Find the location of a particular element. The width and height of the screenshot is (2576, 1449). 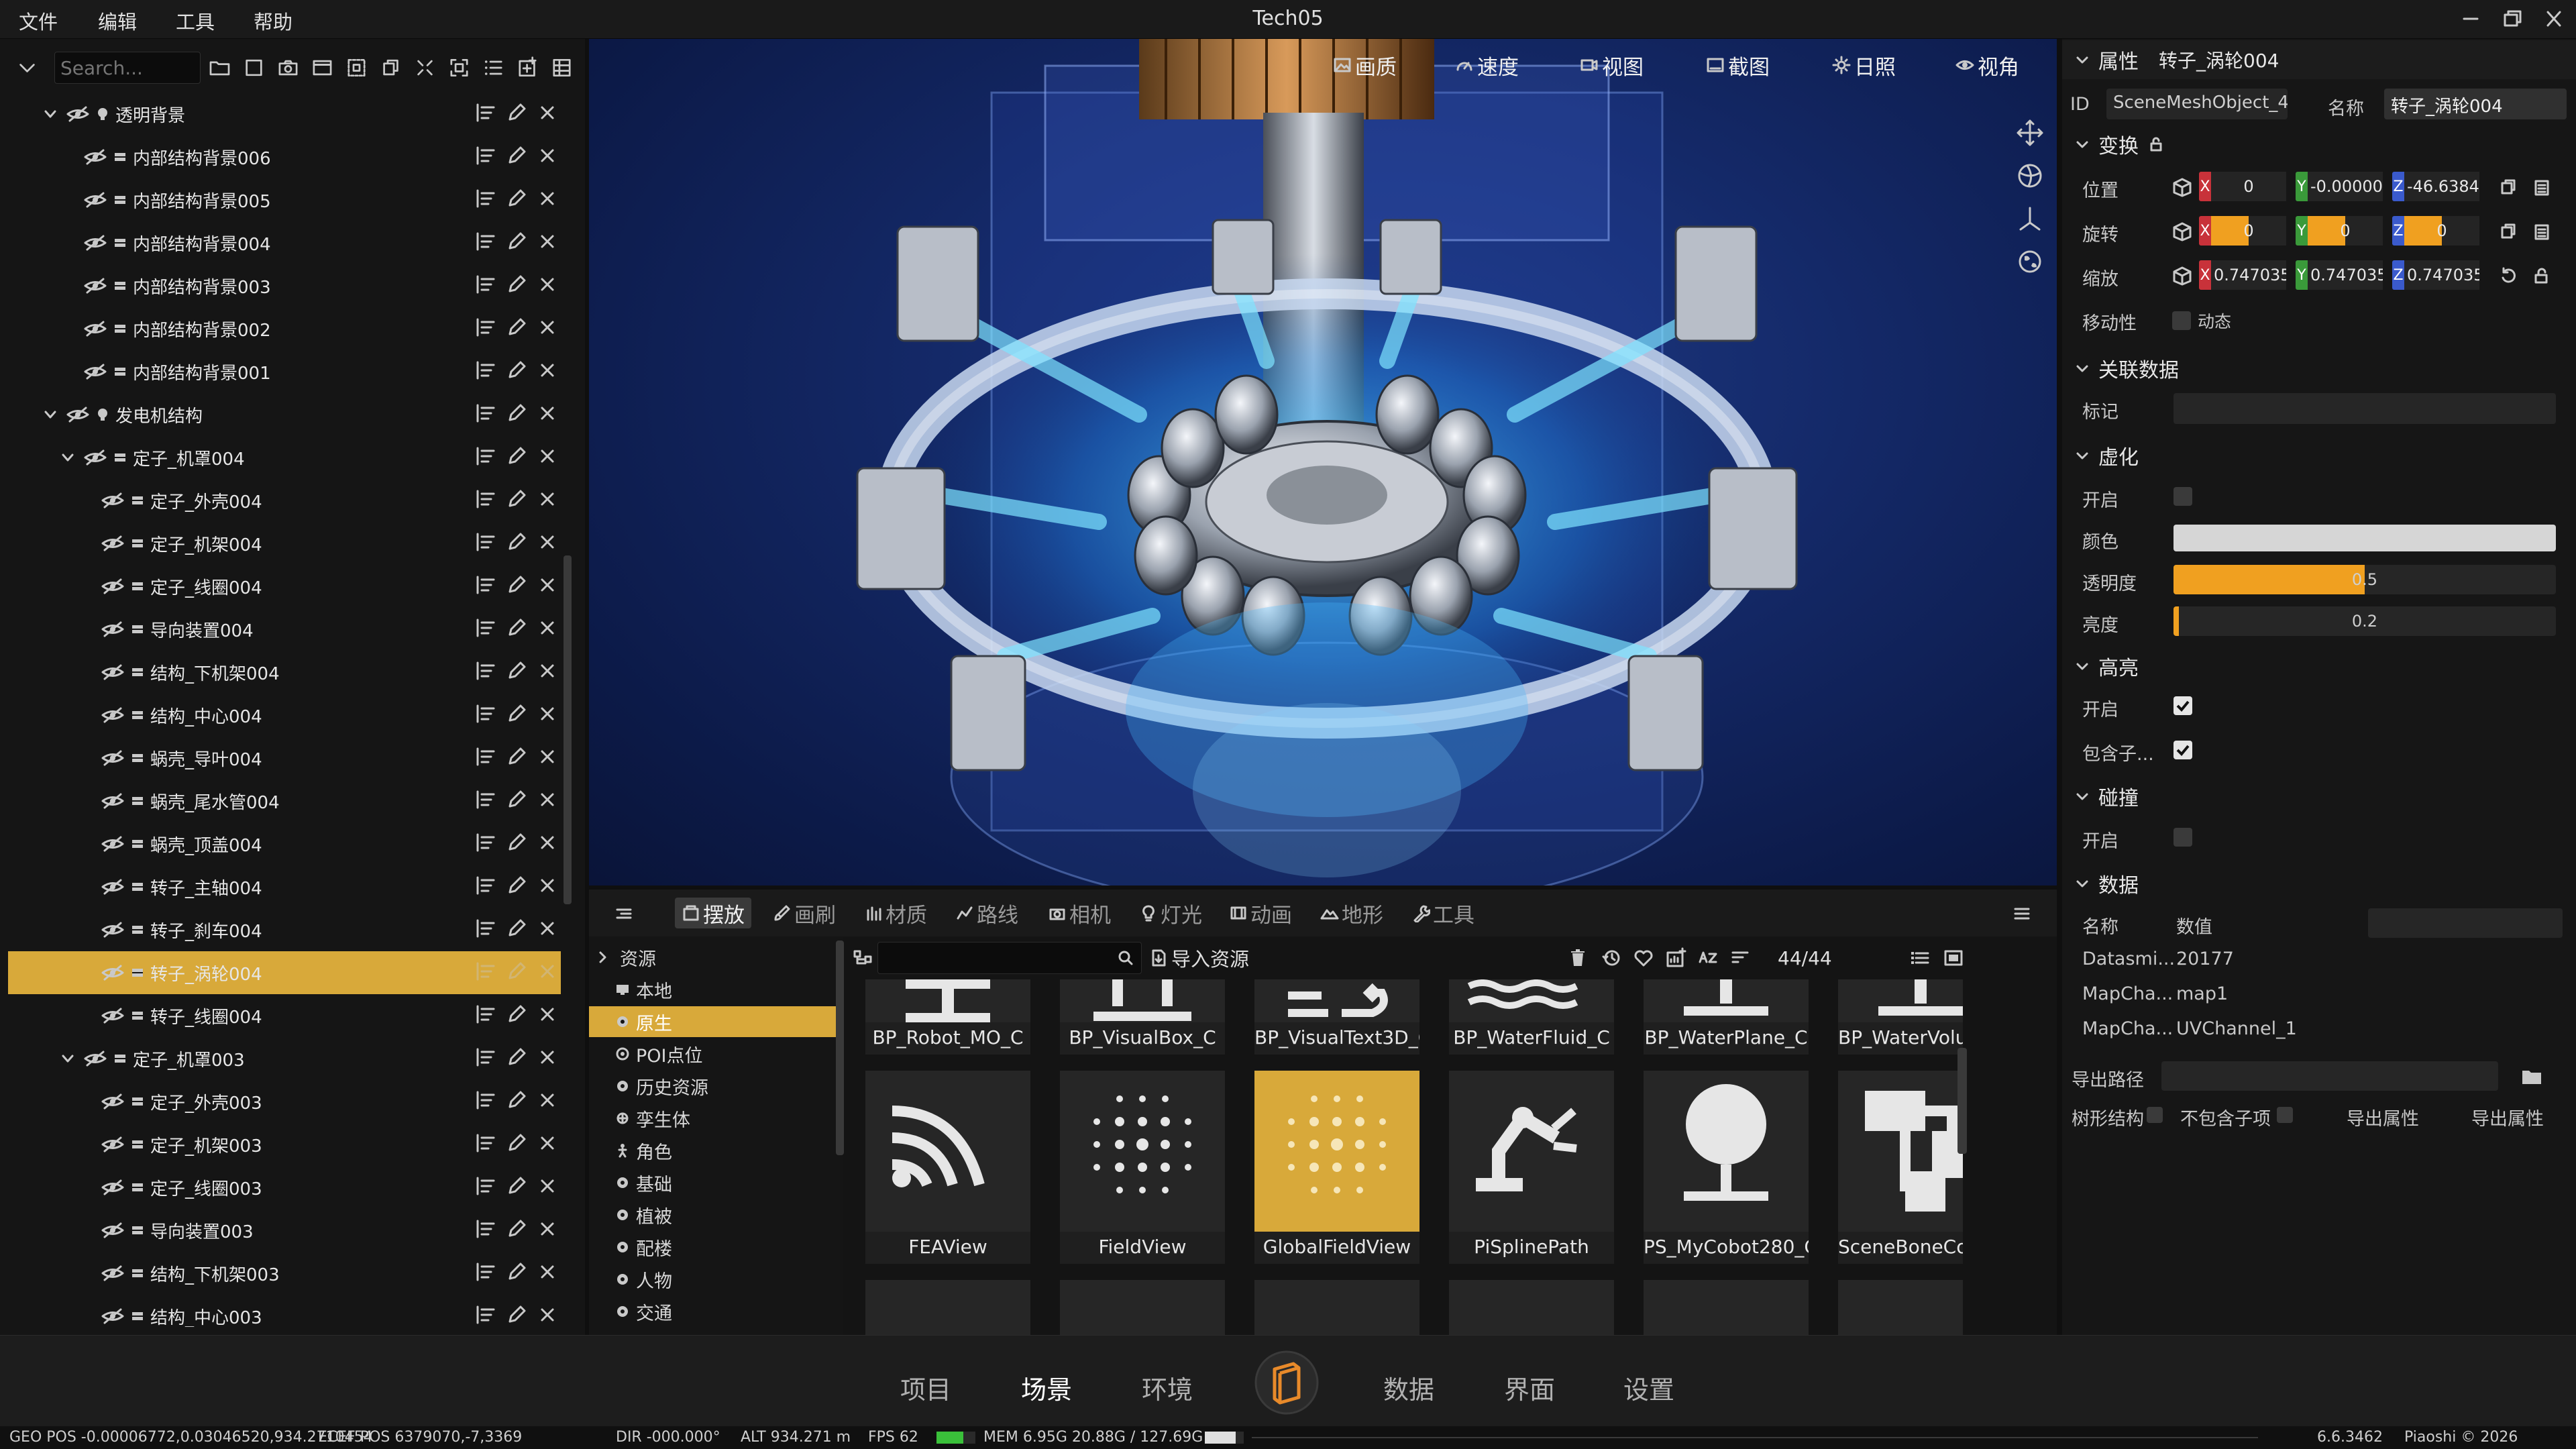

category-item: 基础 is located at coordinates (712, 1182).